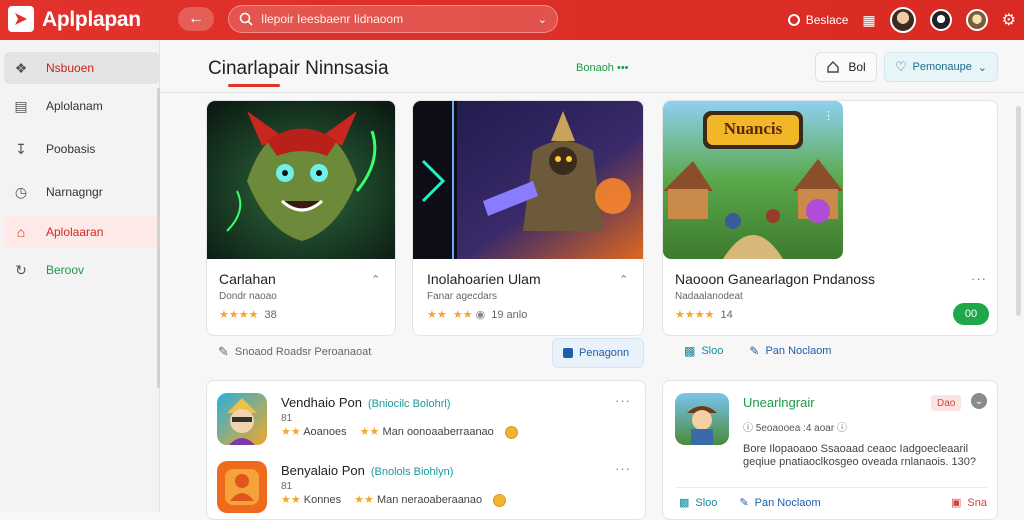  What do you see at coordinates (438, 432) in the screenshot?
I see `list-item-meta-right: Man oonoaaberraanao` at bounding box center [438, 432].